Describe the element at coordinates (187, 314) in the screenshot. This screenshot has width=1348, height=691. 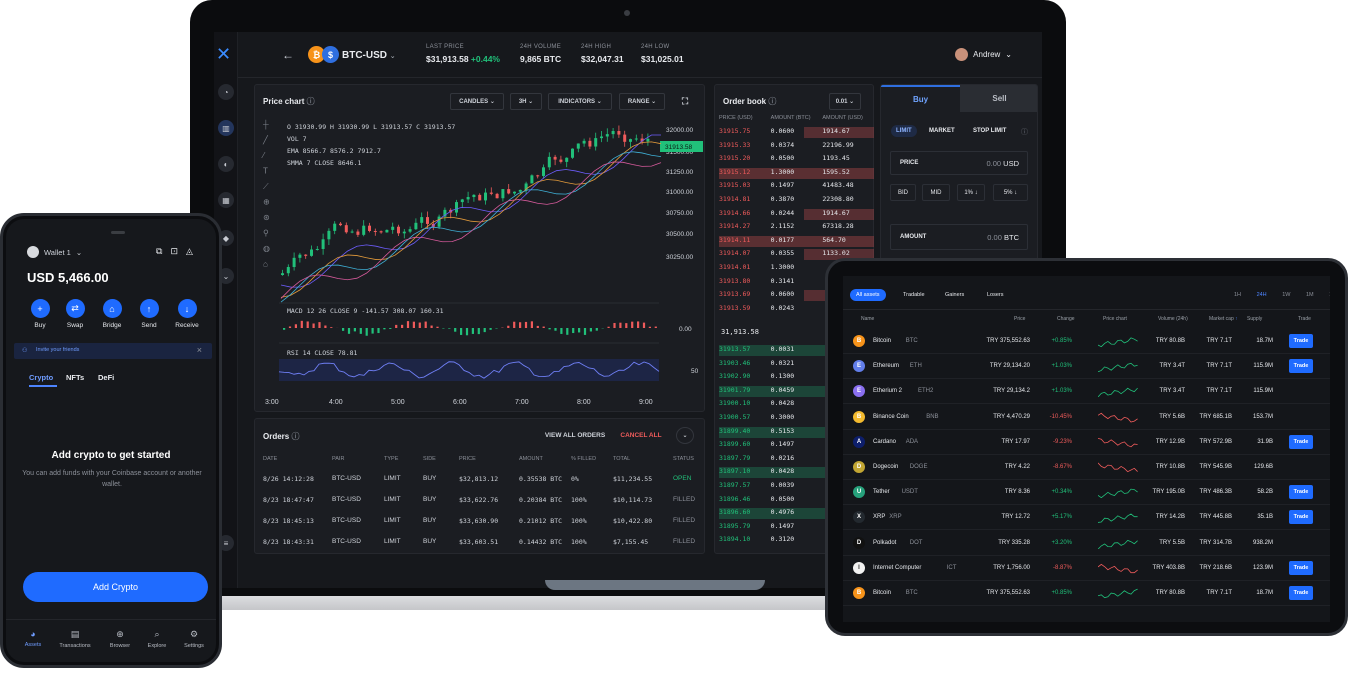
I see `receive-action: ↓ Receive` at that location.